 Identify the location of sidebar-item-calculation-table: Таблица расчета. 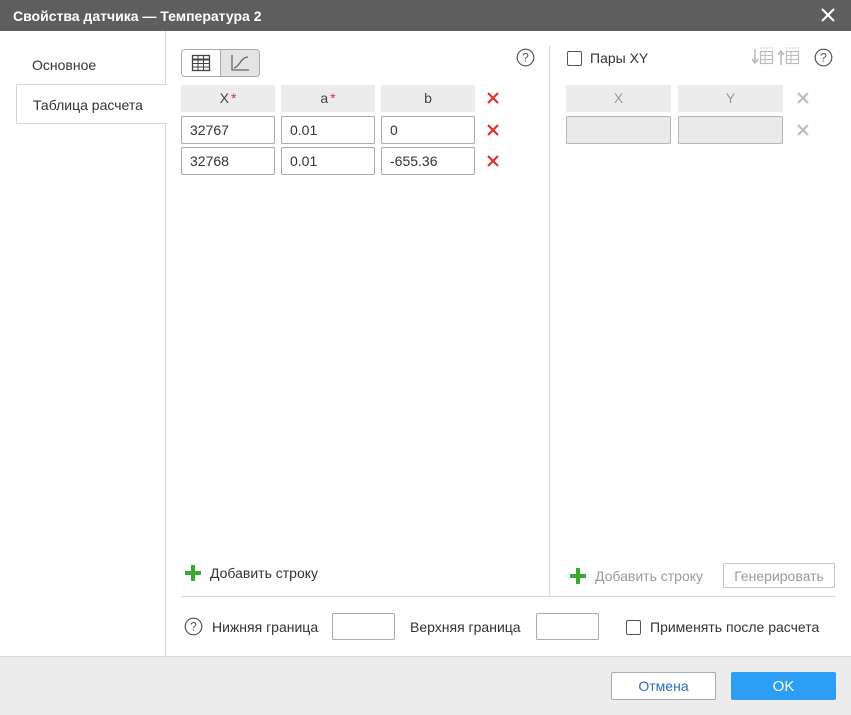
(91, 104).